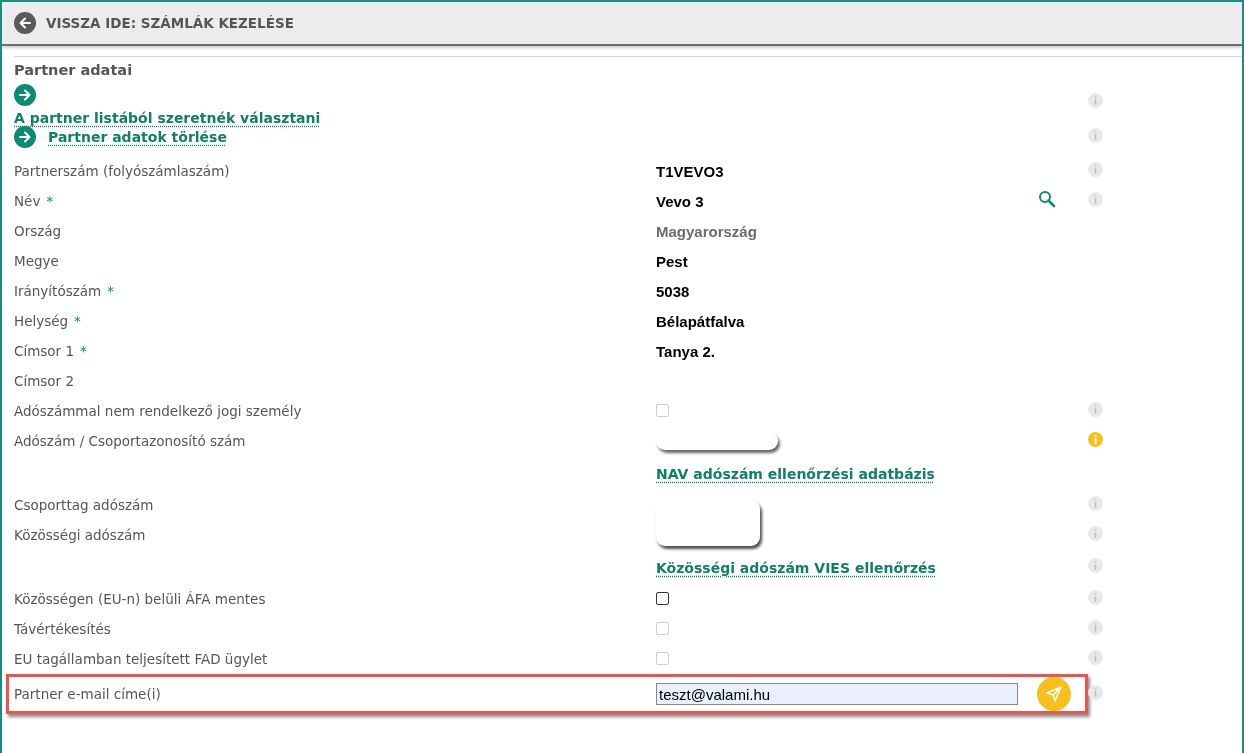  Describe the element at coordinates (837, 694) in the screenshot. I see `email-field: teszt@valami.hu` at that location.